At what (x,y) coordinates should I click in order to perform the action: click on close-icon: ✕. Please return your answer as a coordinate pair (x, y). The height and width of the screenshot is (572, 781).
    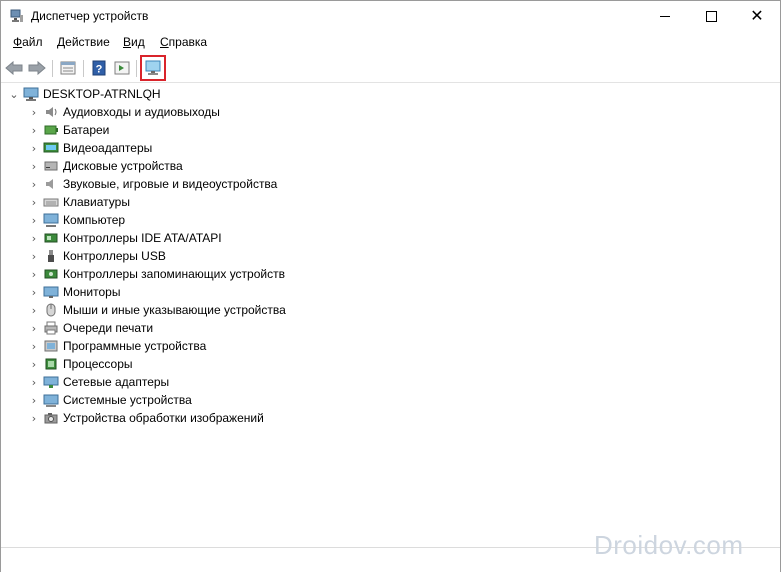
    Looking at the image, I should click on (757, 15).